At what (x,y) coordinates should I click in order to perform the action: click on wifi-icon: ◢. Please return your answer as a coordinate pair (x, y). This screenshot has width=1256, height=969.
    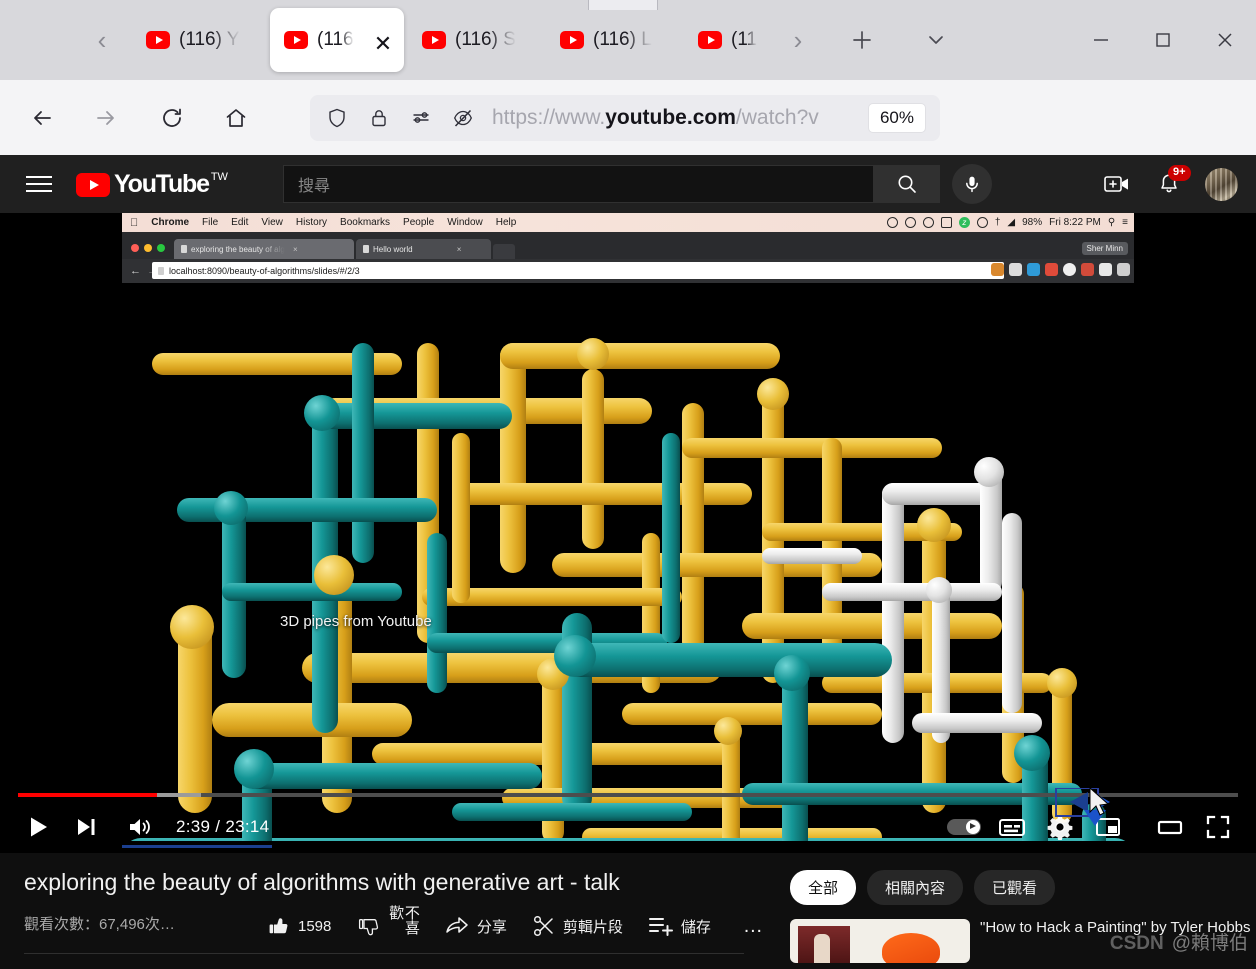
    Looking at the image, I should click on (1011, 222).